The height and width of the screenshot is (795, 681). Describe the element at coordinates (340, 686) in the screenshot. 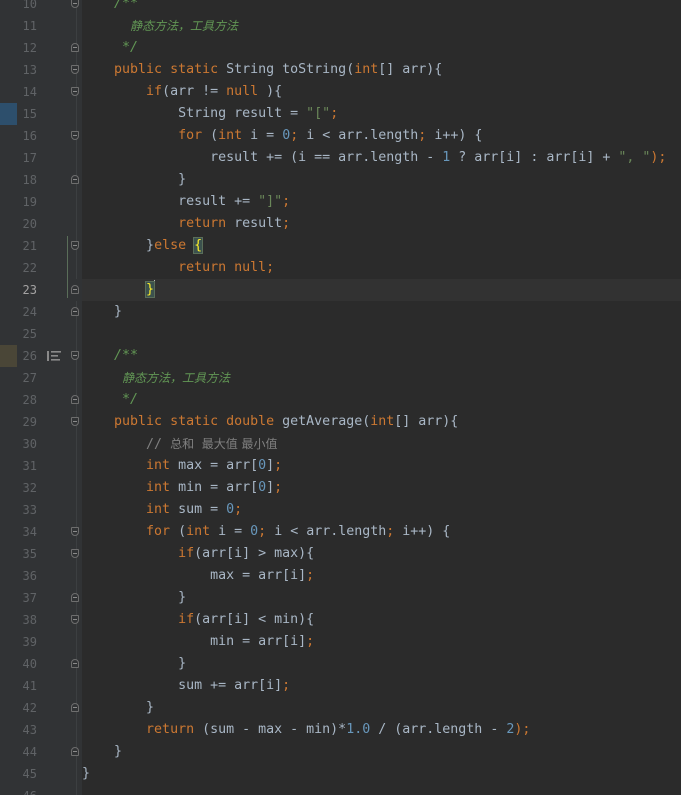

I see `code-line: 41 sum += arr[i];` at that location.